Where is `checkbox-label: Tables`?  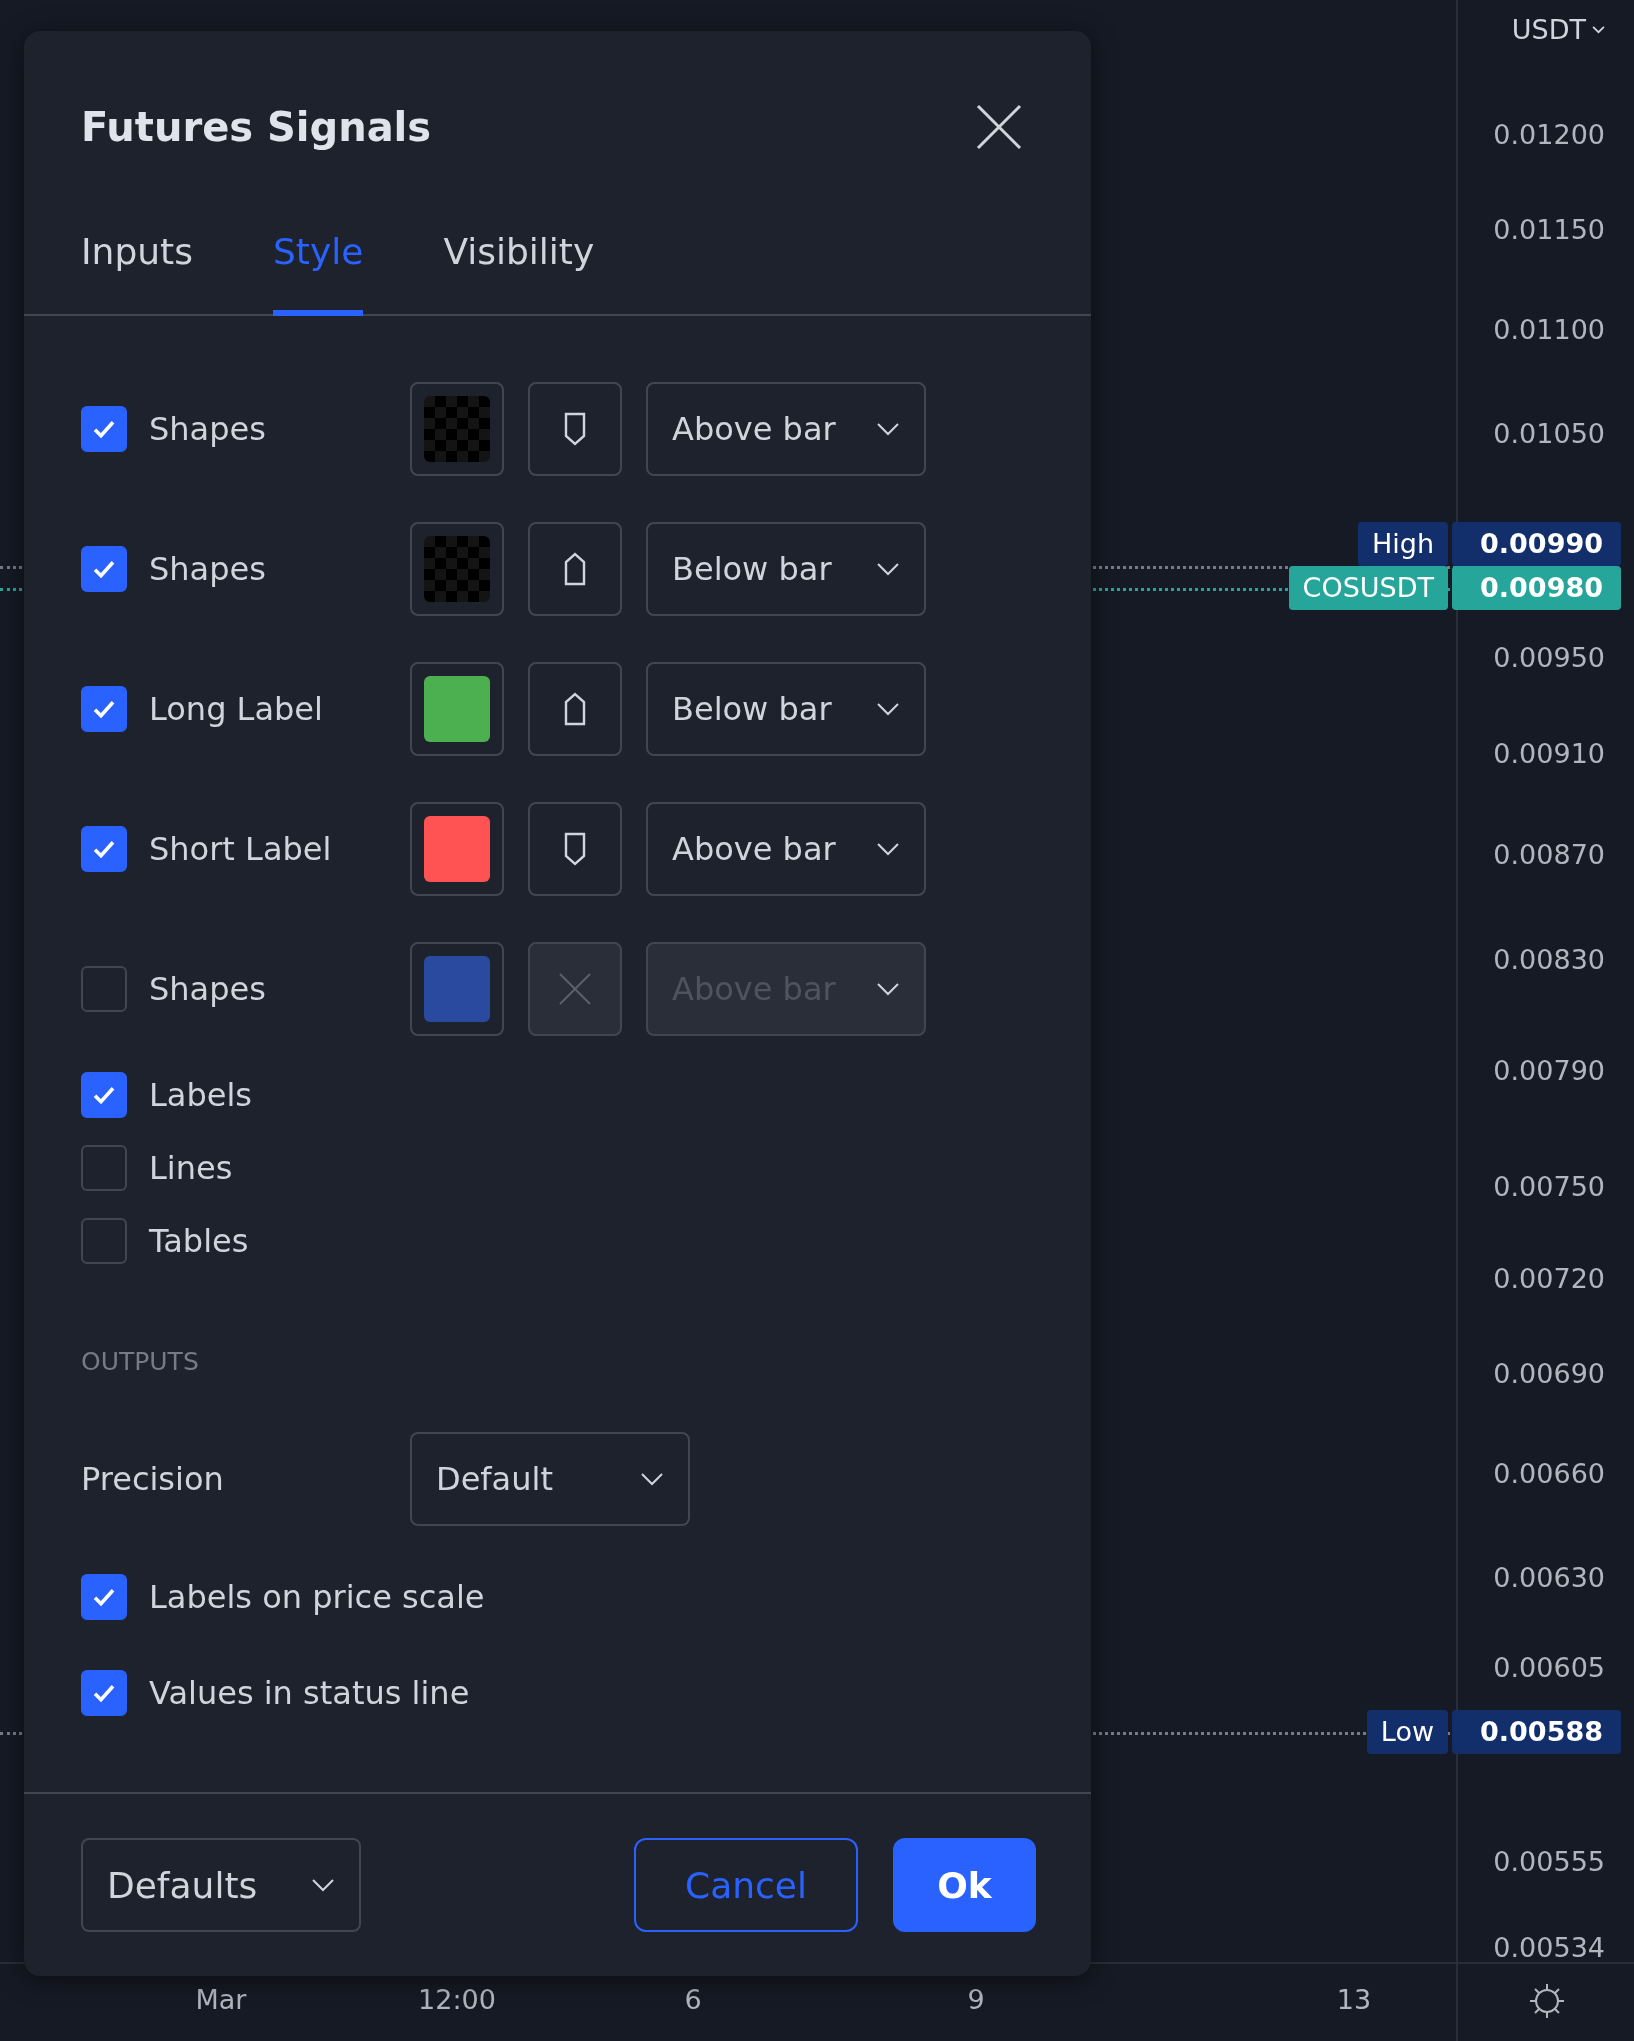
checkbox-label: Tables is located at coordinates (199, 1241).